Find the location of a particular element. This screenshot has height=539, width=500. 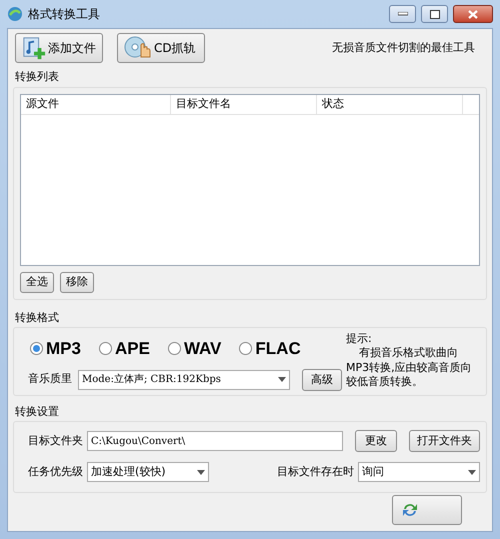

exists-label: 目标文件存在时 is located at coordinates (315, 472).